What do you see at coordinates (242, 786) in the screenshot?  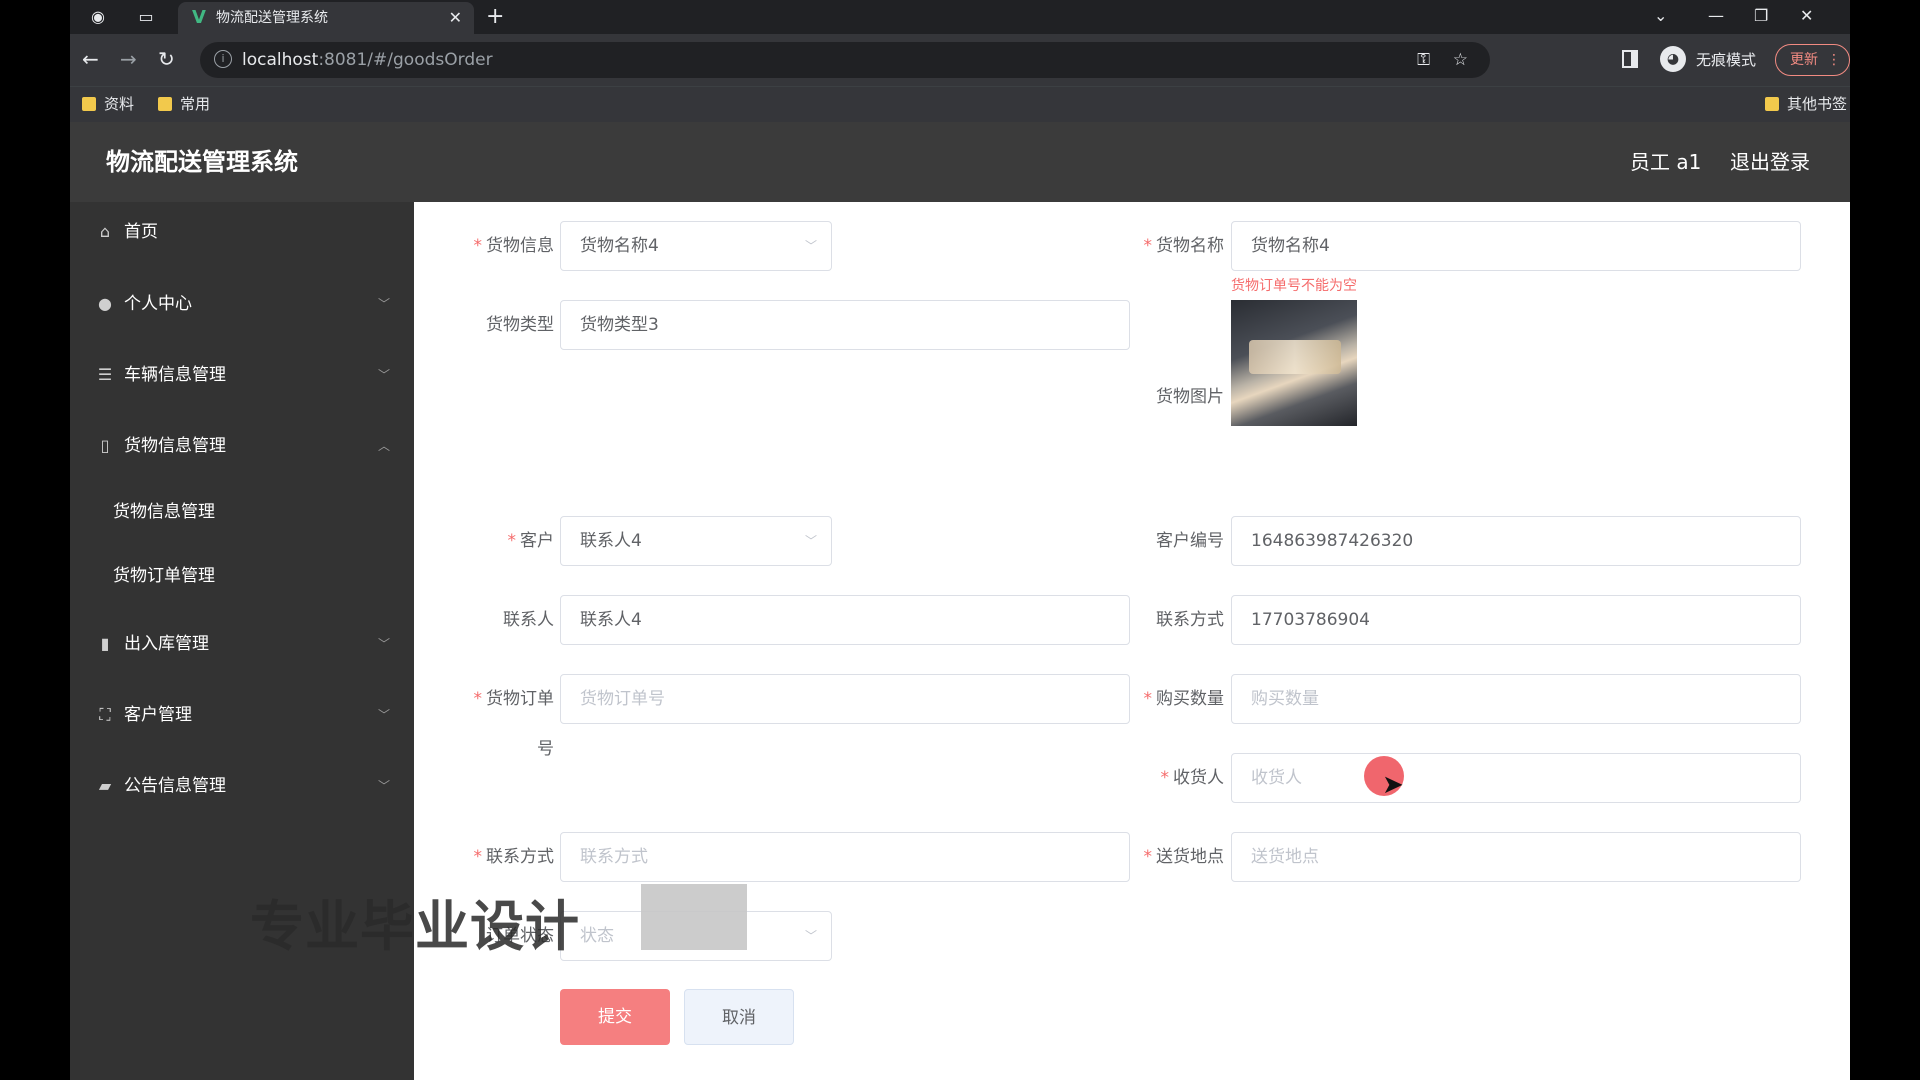 I see `sidebar-item-notices: ▰ 公告信息管理 ﹀` at bounding box center [242, 786].